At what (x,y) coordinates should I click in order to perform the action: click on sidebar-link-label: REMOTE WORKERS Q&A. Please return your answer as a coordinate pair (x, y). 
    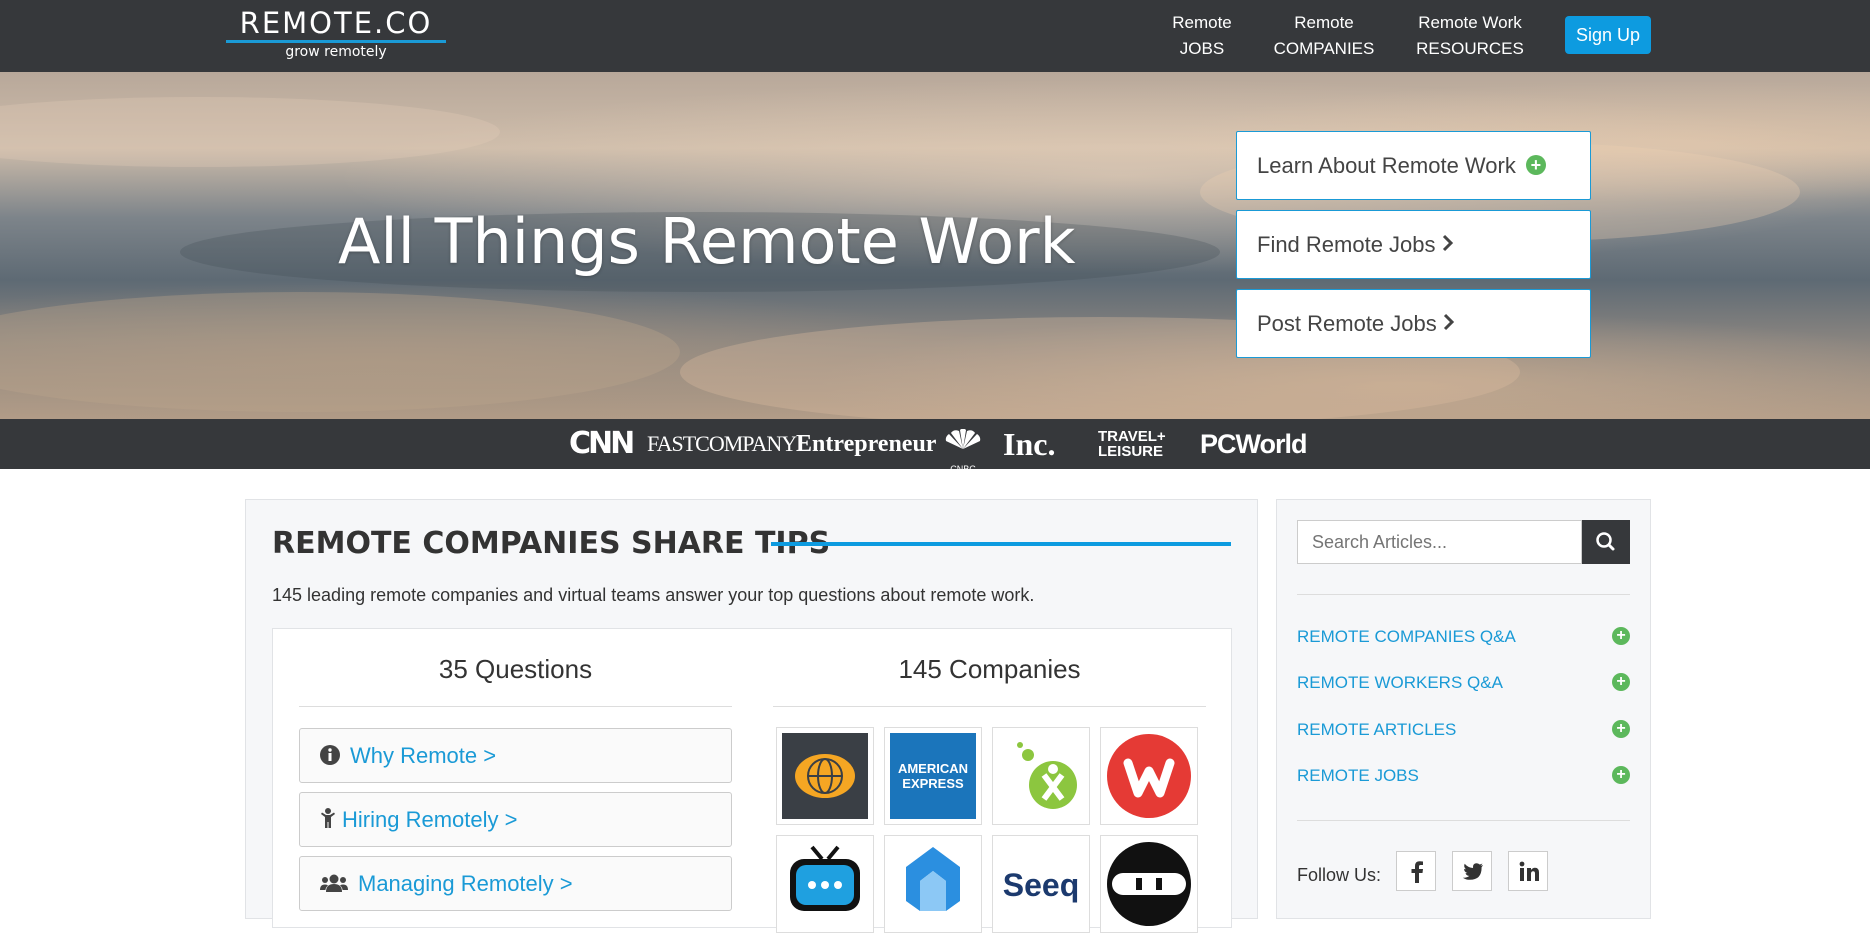
    Looking at the image, I should click on (1400, 682).